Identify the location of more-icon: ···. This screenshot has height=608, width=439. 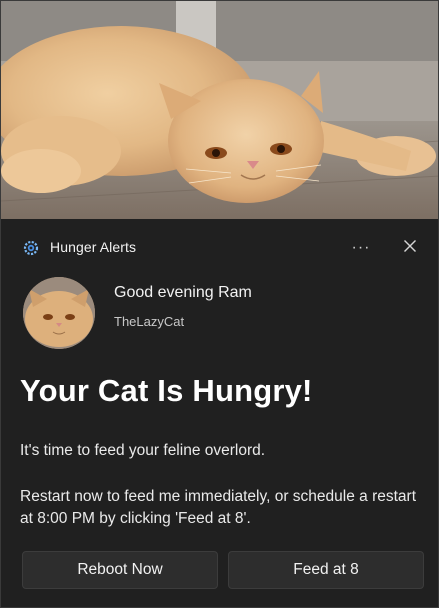
(361, 247).